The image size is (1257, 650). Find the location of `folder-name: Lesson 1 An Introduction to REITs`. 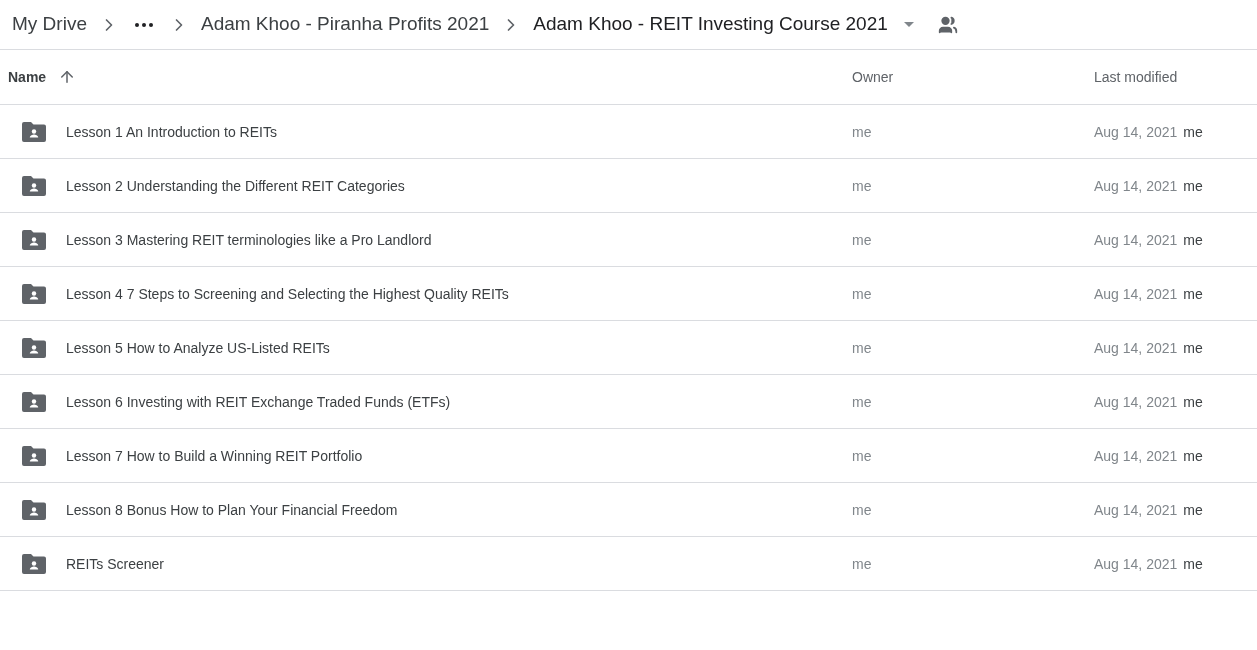

folder-name: Lesson 1 An Introduction to REITs is located at coordinates (171, 131).